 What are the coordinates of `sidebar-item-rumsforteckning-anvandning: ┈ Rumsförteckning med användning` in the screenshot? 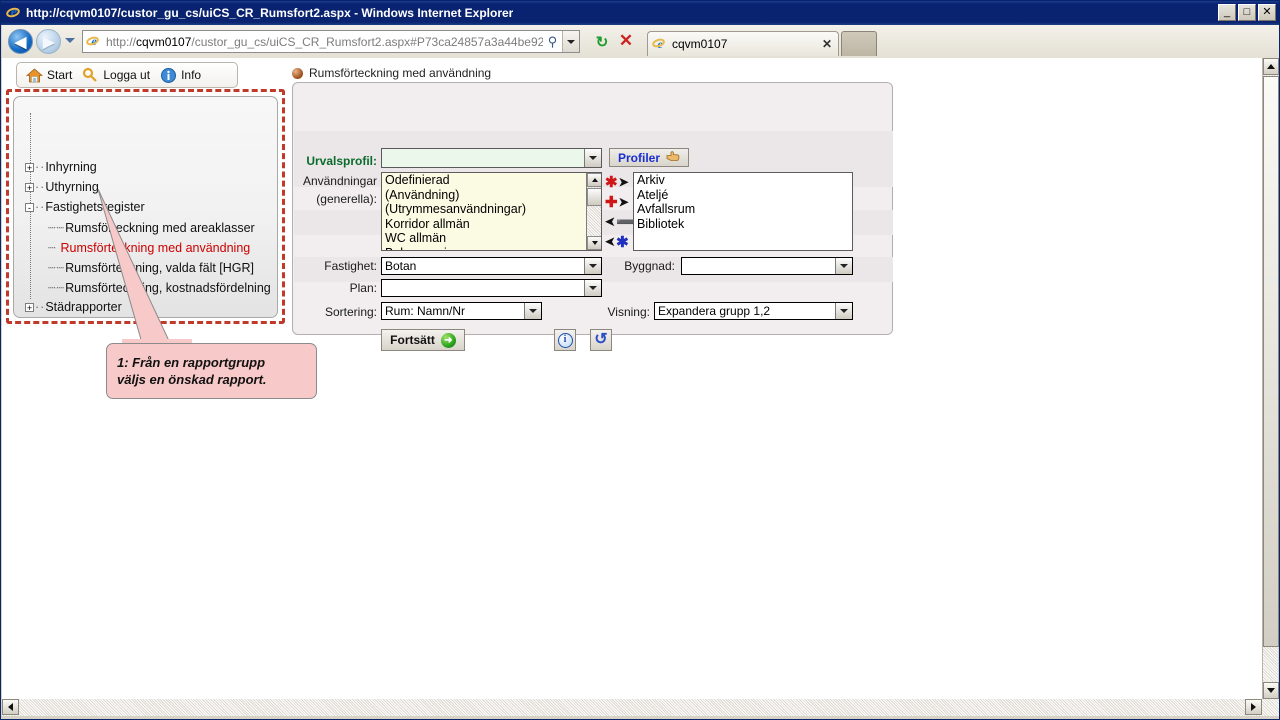 It's located at (149, 247).